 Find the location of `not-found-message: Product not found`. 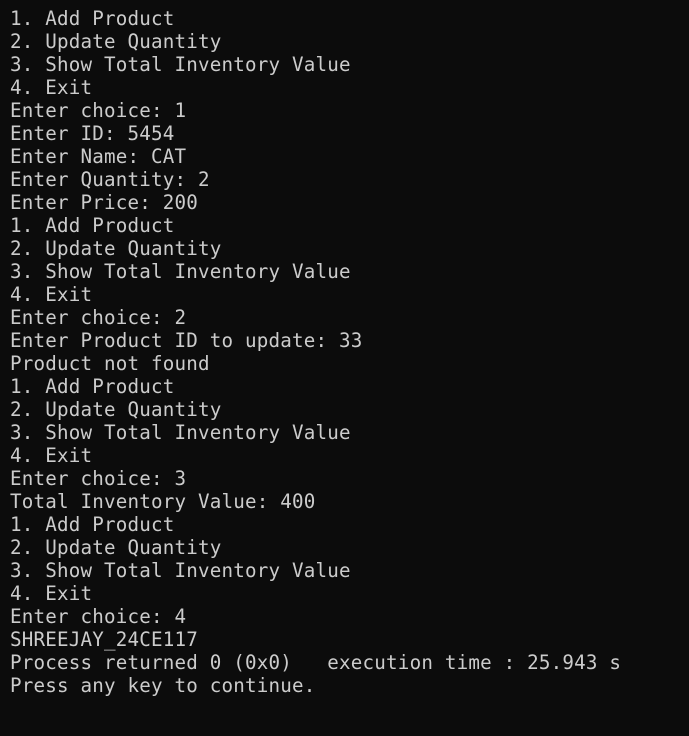

not-found-message: Product not found is located at coordinates (110, 363).